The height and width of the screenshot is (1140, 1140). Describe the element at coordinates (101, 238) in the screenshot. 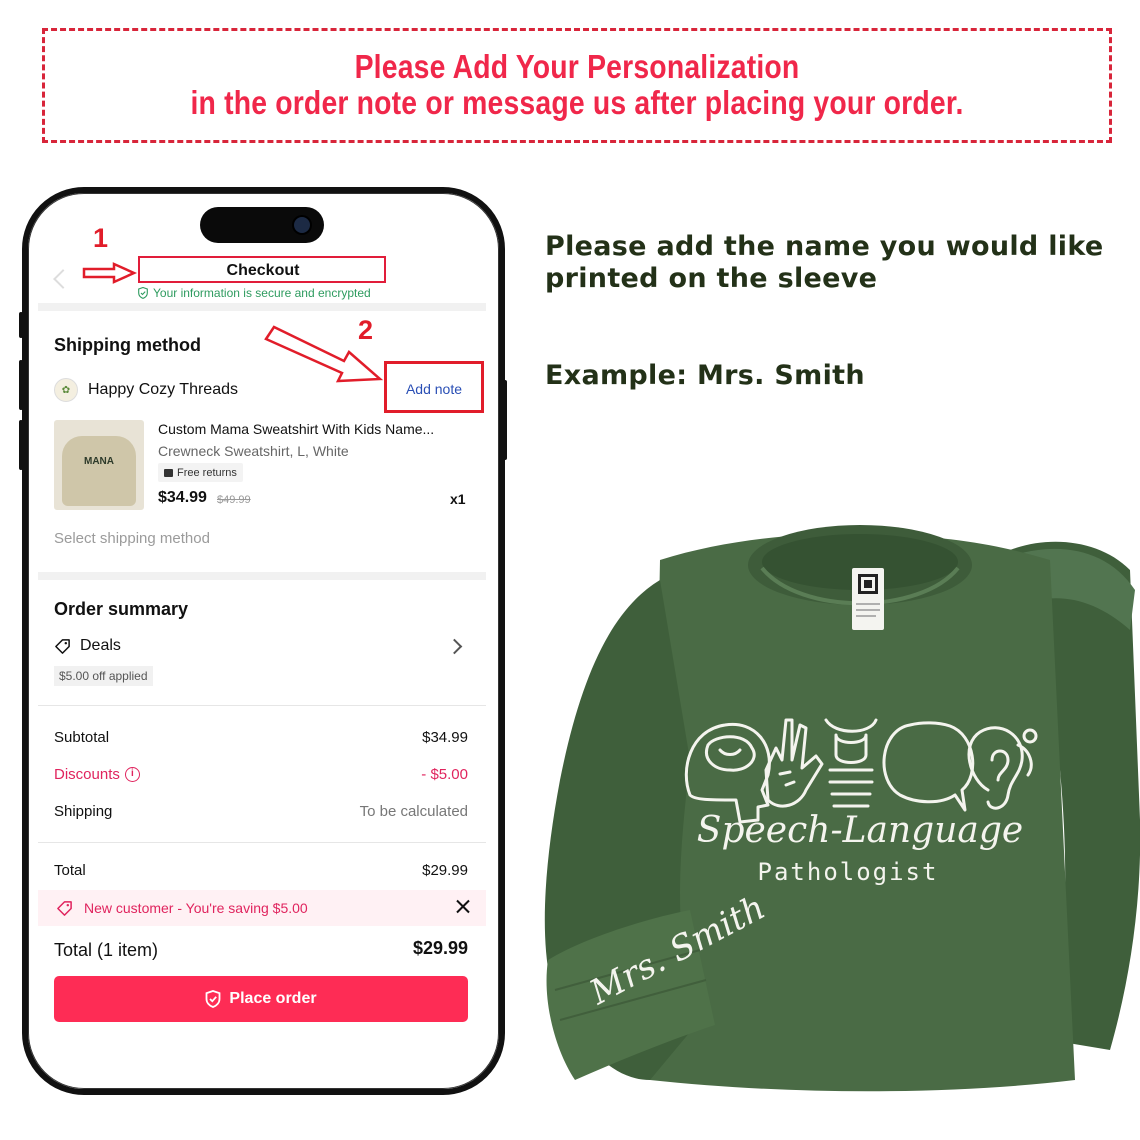

I see `step-number-1: 1` at that location.